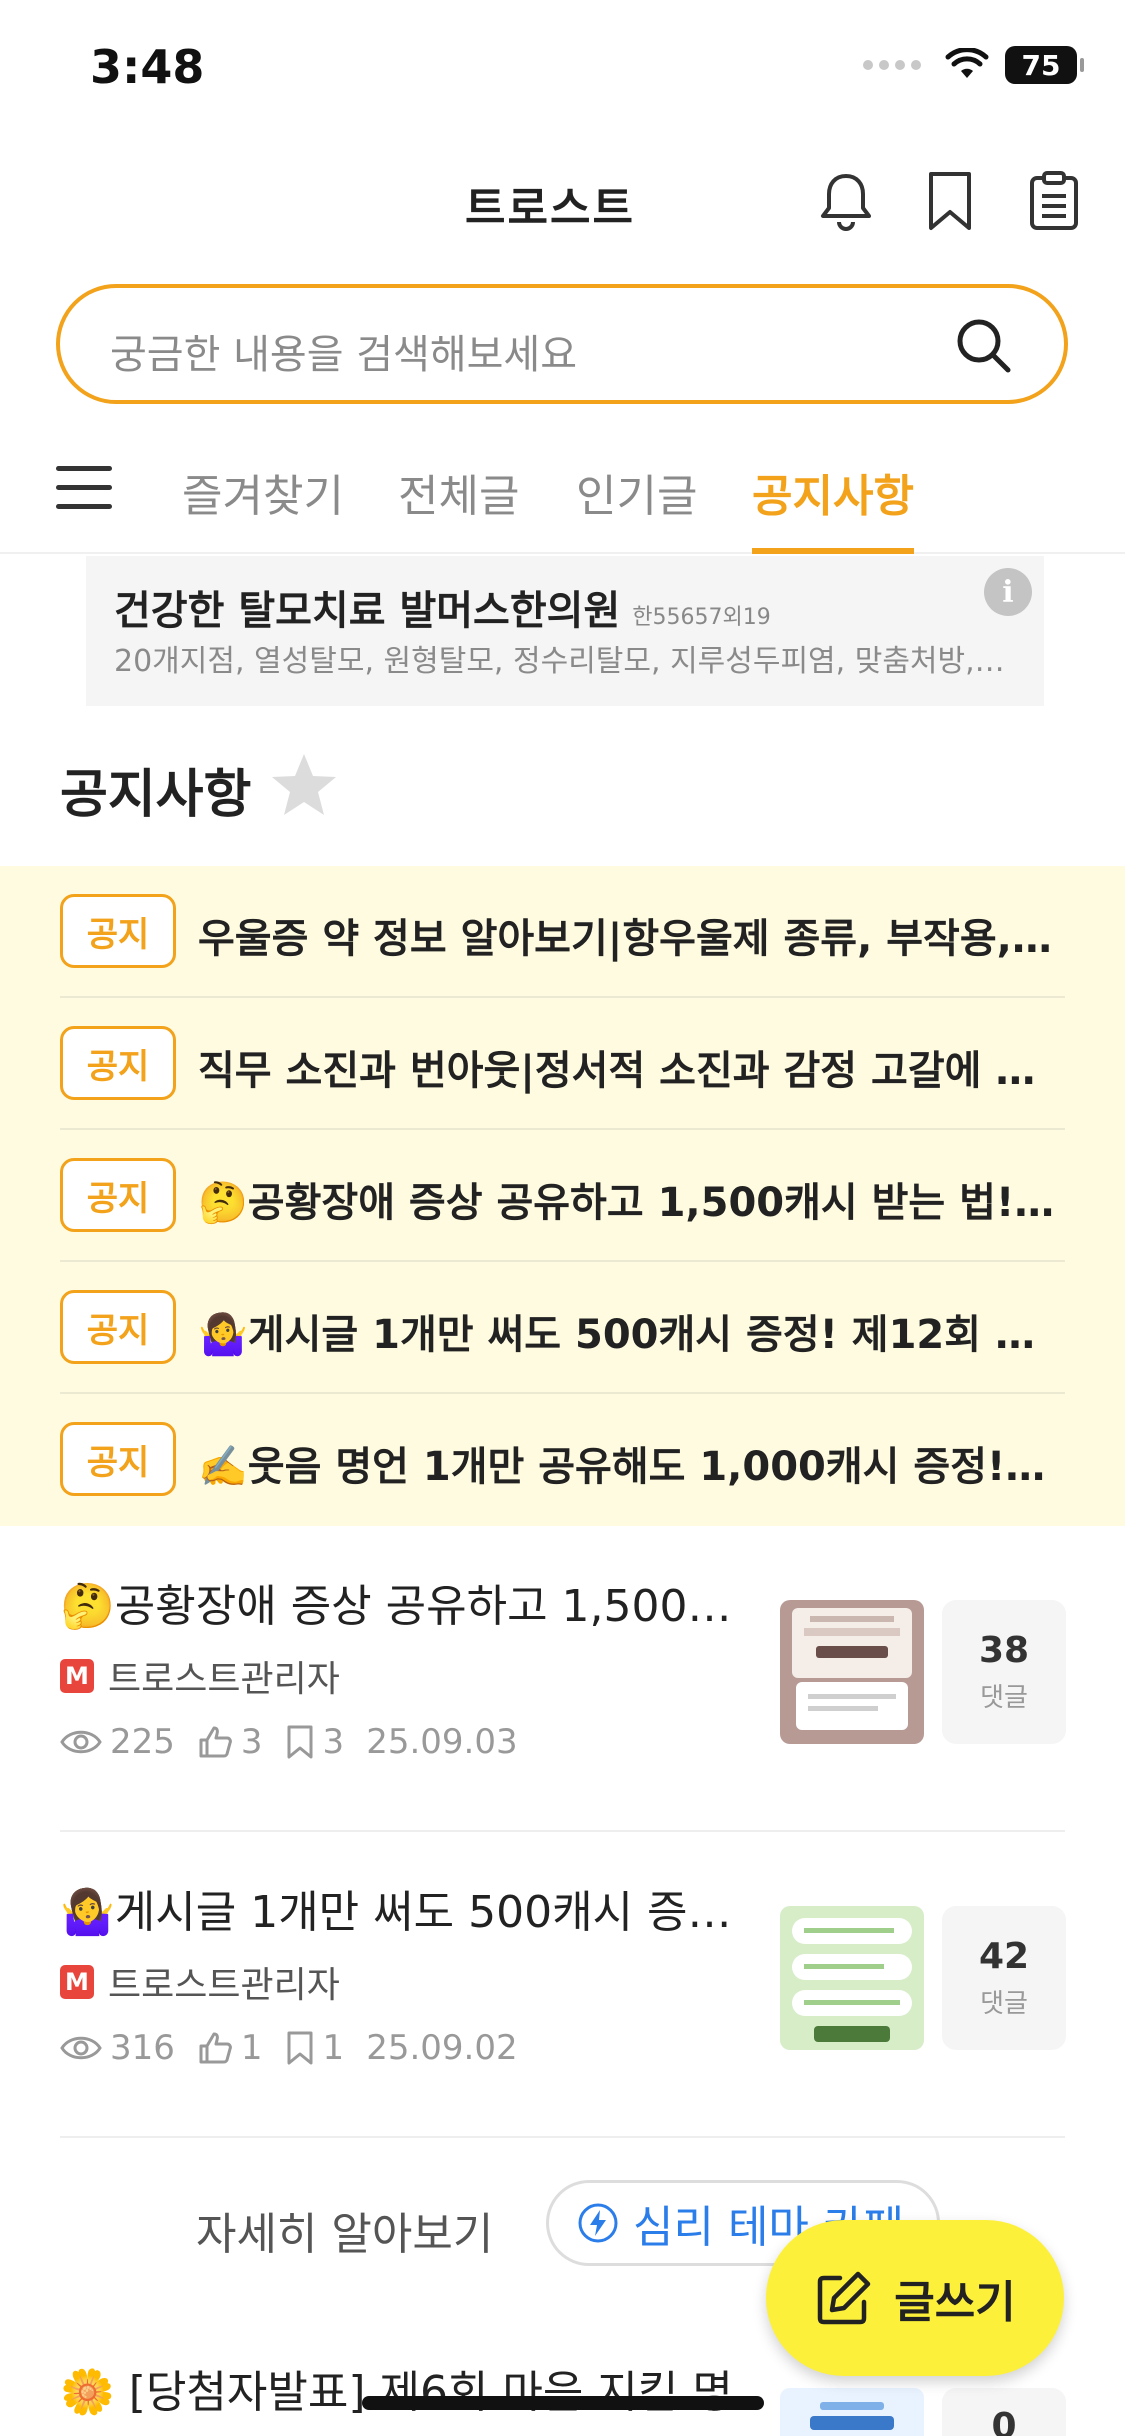 The height and width of the screenshot is (2436, 1125). What do you see at coordinates (562, 70) in the screenshot?
I see `status-bar: 3:48 75` at bounding box center [562, 70].